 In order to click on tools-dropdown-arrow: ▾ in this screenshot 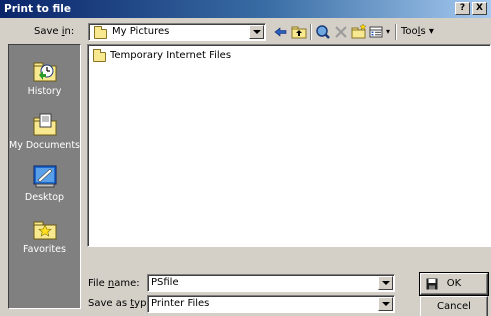, I will do `click(431, 31)`.